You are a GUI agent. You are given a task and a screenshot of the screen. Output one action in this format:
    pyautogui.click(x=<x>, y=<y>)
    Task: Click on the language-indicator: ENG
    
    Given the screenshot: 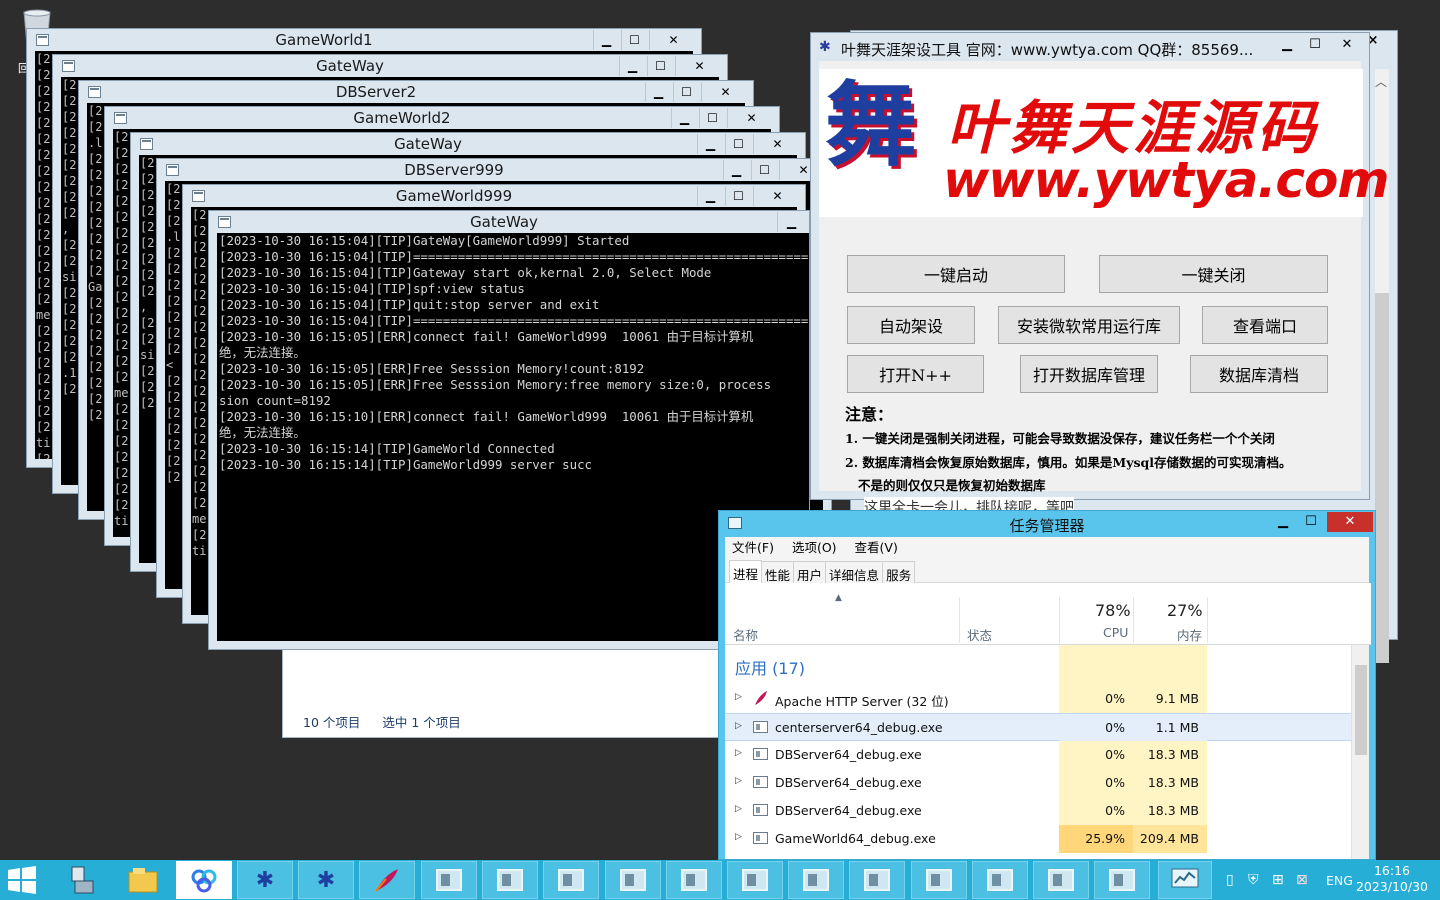 What is the action you would take?
    pyautogui.click(x=1339, y=886)
    